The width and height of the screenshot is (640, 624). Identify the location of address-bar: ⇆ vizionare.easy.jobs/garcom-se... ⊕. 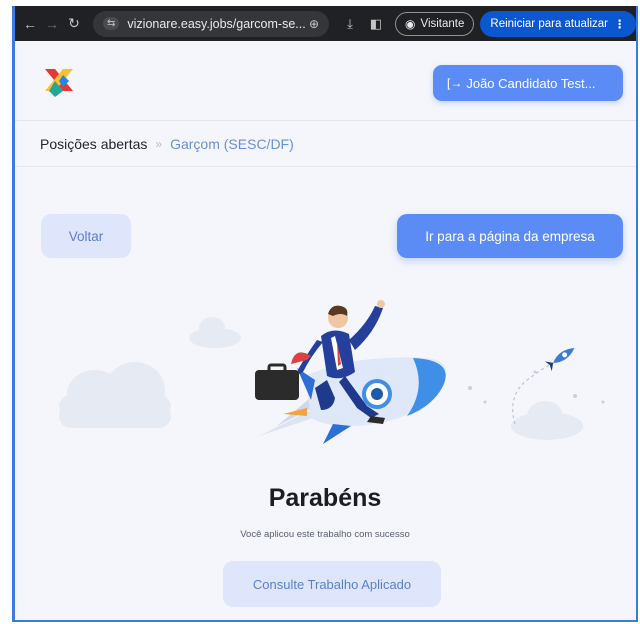
(211, 23).